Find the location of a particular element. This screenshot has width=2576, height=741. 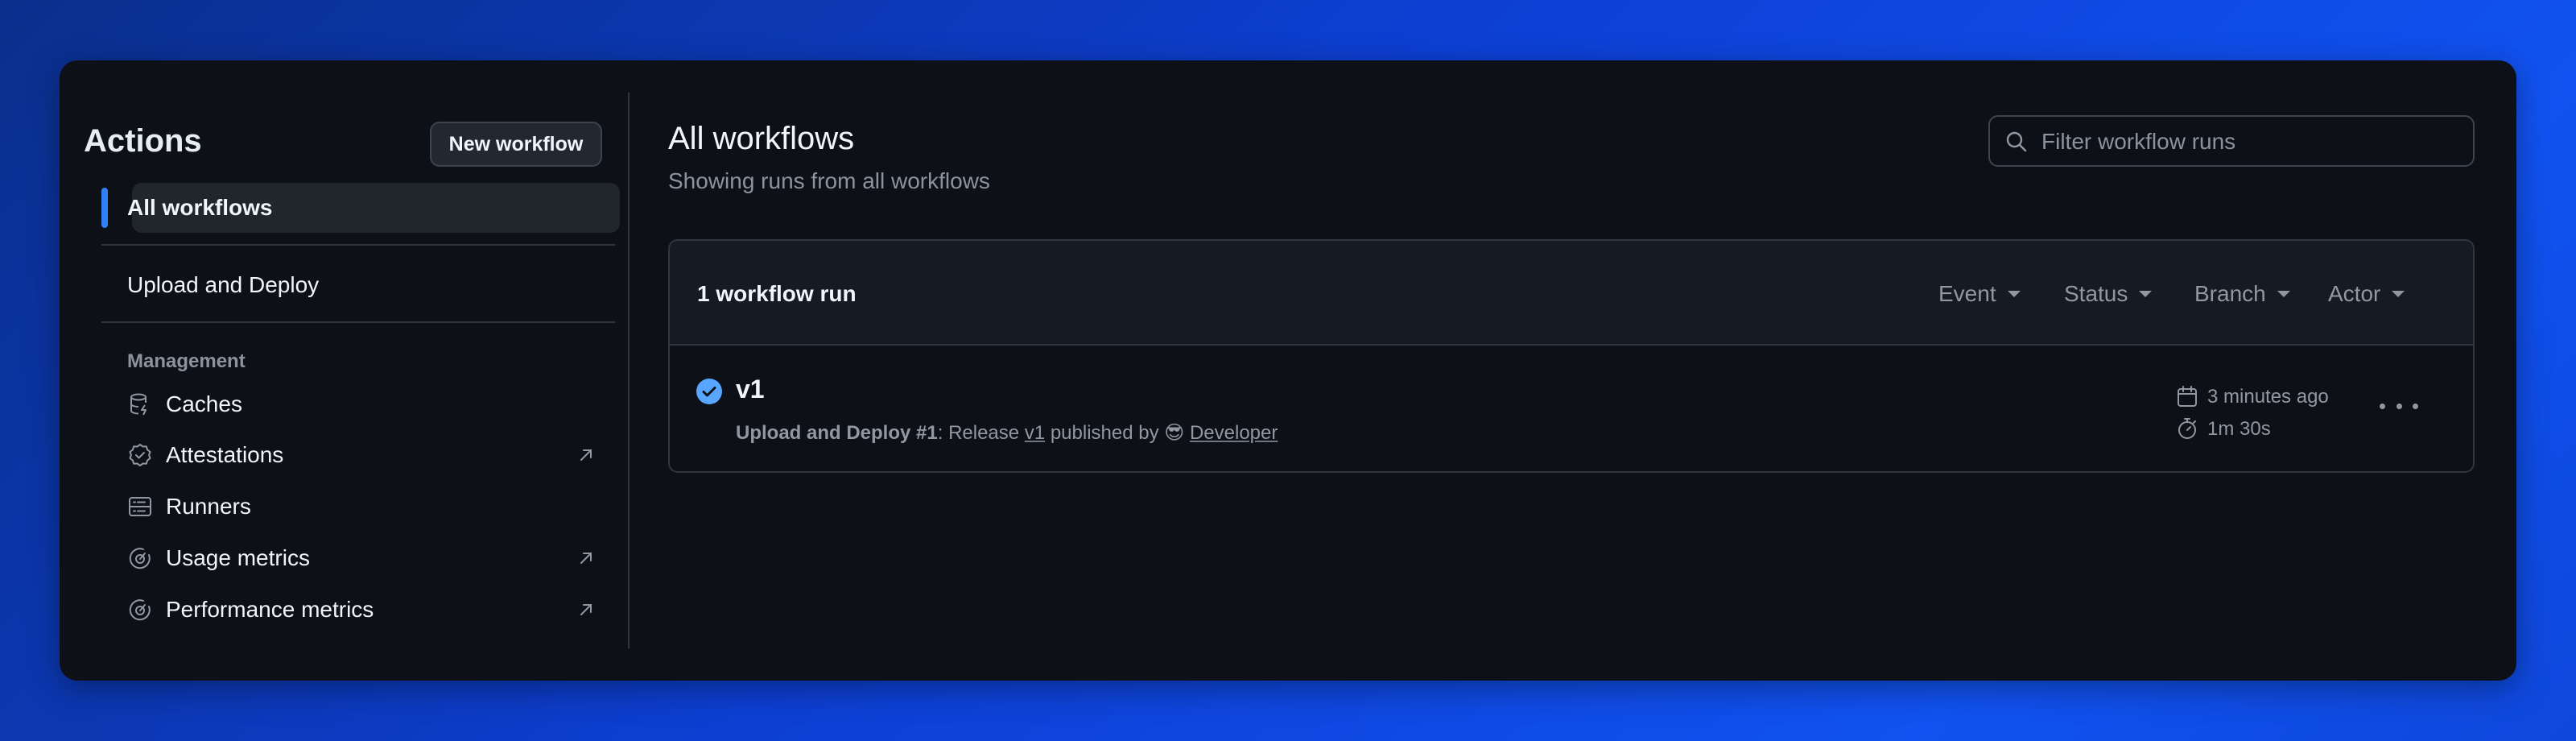

sidebar-item-all-workflows-label: All workflows is located at coordinates (199, 208).